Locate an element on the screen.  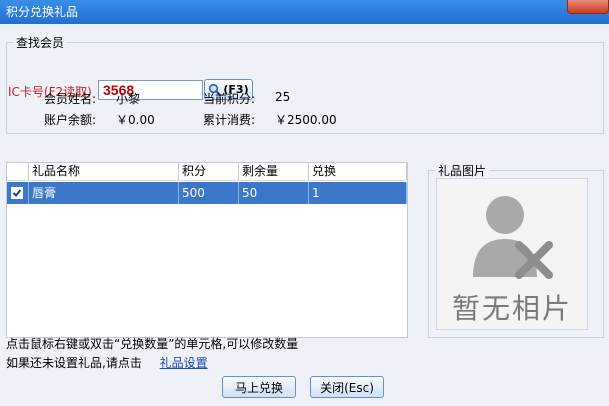
row-checkbox-cell is located at coordinates (18, 193).